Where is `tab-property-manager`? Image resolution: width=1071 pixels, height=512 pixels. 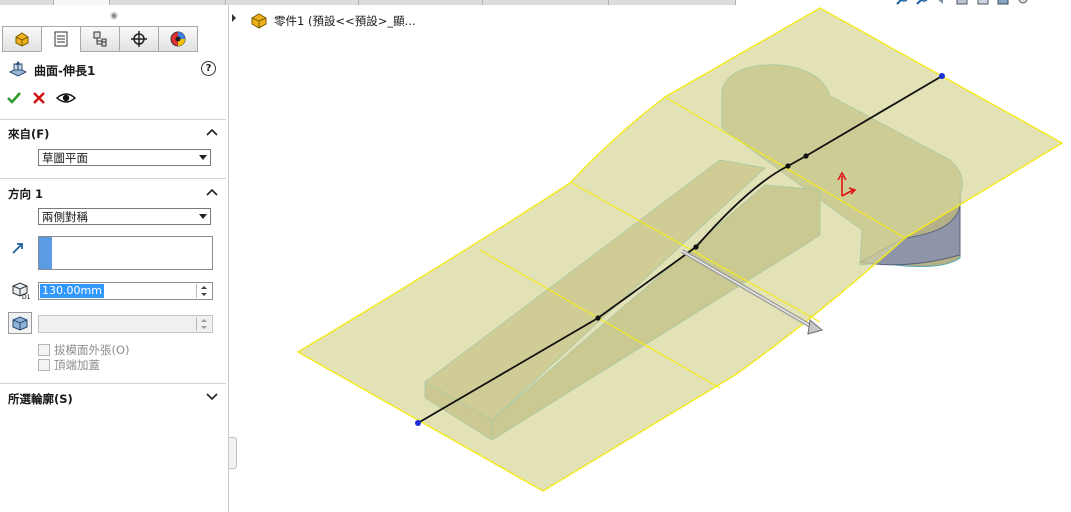
tab-property-manager is located at coordinates (61, 39).